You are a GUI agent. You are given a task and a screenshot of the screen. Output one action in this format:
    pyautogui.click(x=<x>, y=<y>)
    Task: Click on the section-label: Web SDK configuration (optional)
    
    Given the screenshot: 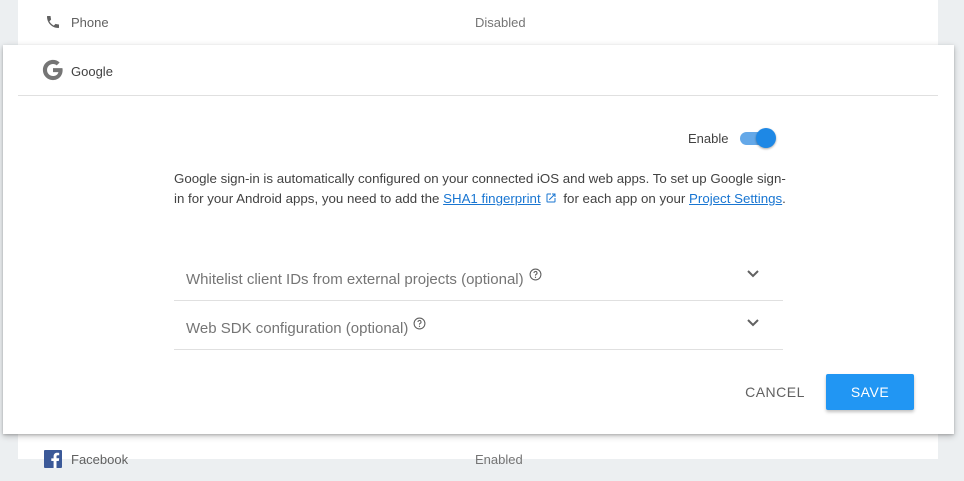 What is the action you would take?
    pyautogui.click(x=306, y=327)
    